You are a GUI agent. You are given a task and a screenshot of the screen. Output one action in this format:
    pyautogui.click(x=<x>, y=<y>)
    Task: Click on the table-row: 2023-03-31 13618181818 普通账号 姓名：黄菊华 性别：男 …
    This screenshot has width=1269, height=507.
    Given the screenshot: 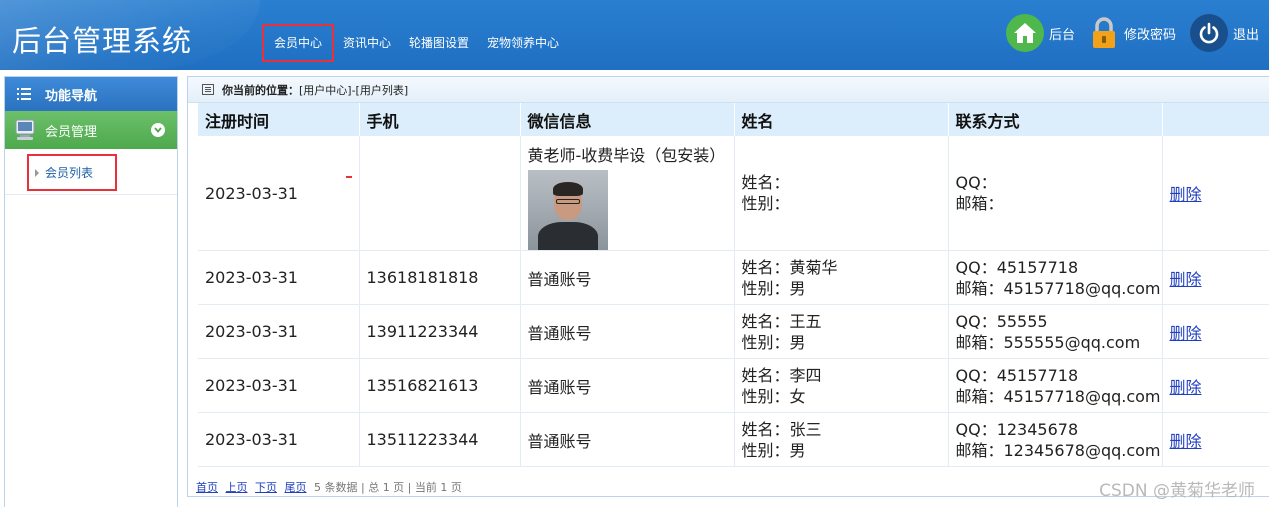 What is the action you would take?
    pyautogui.click(x=733, y=277)
    